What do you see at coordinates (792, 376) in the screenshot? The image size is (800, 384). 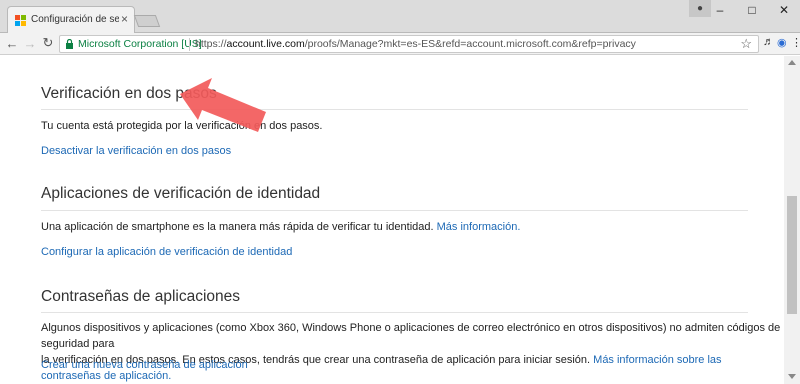 I see `scroll-down-icon` at bounding box center [792, 376].